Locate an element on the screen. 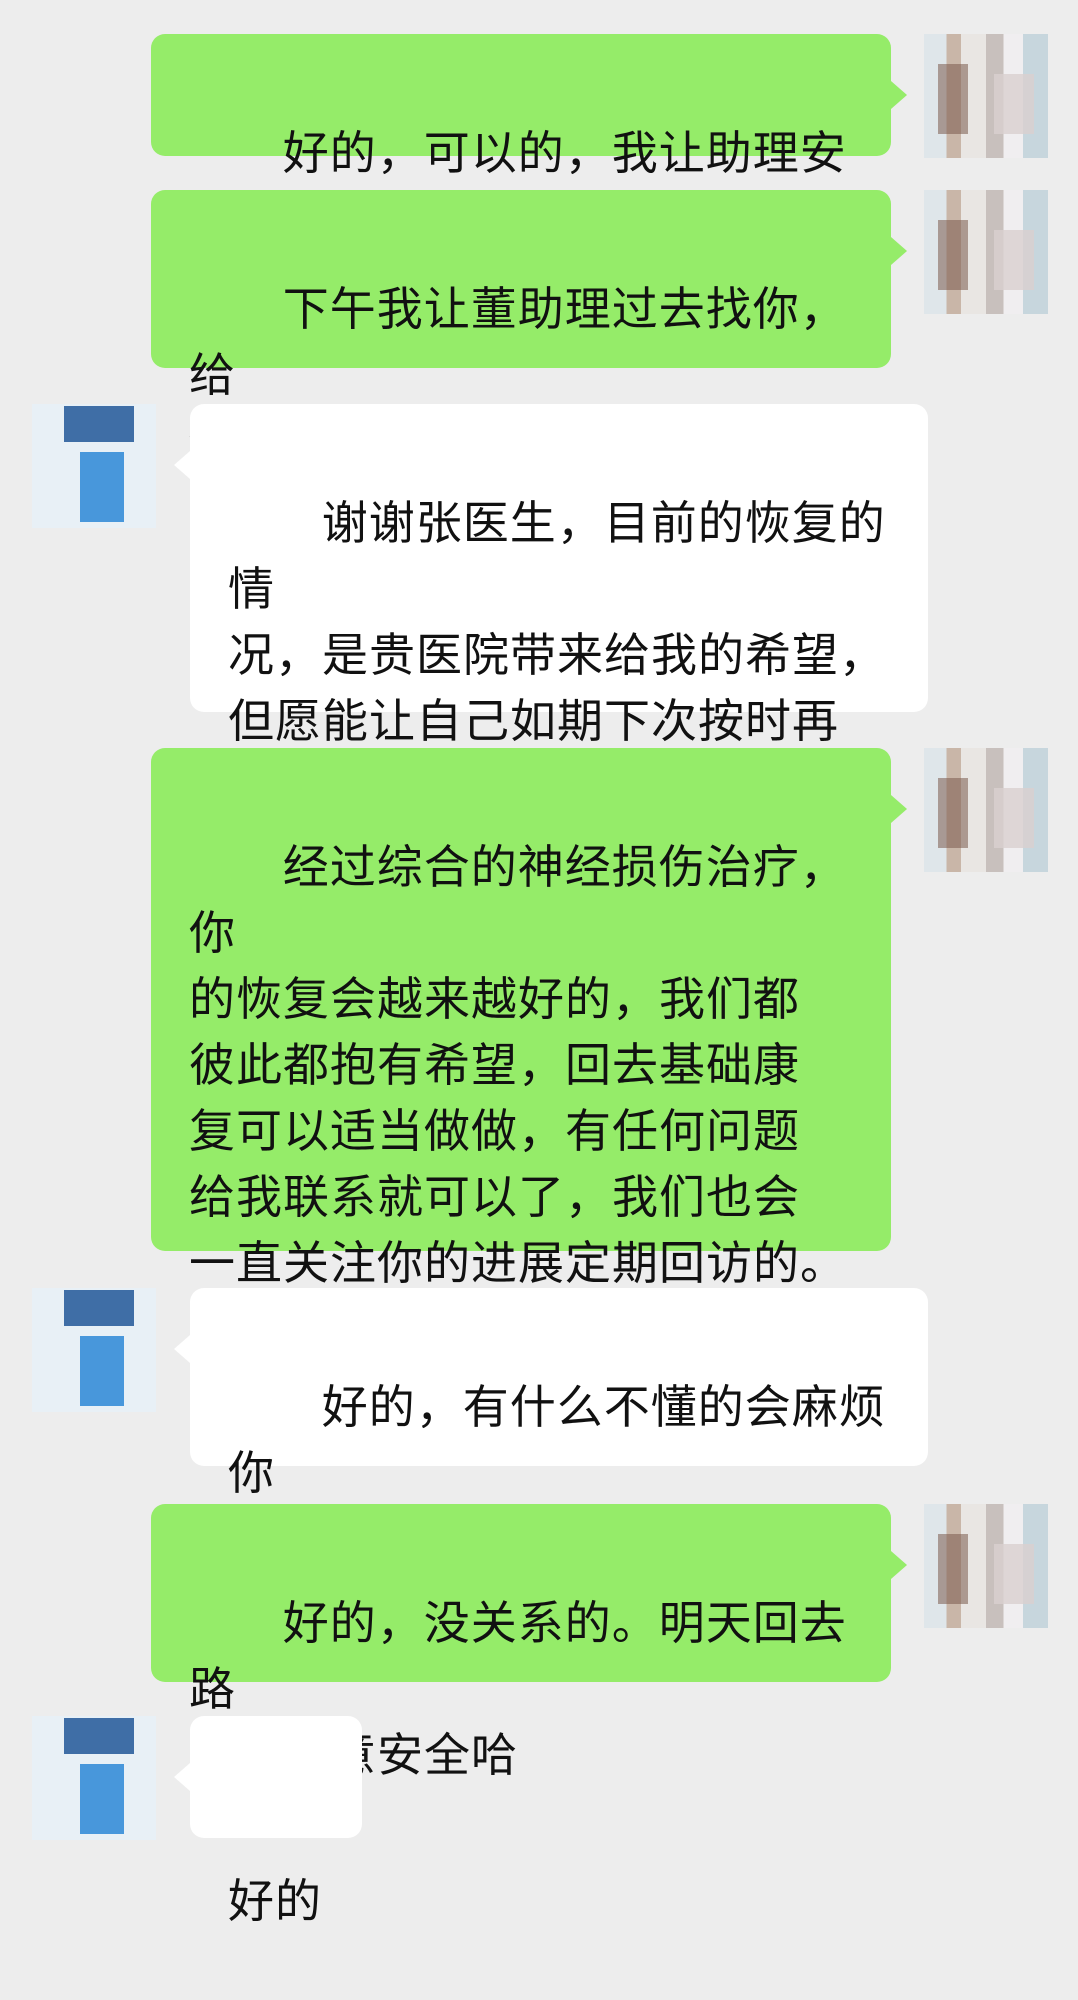 This screenshot has height=2000, width=1078. message-row: 好的，没关系的。明天回去路 上也注意安全哈 is located at coordinates (539, 1643).